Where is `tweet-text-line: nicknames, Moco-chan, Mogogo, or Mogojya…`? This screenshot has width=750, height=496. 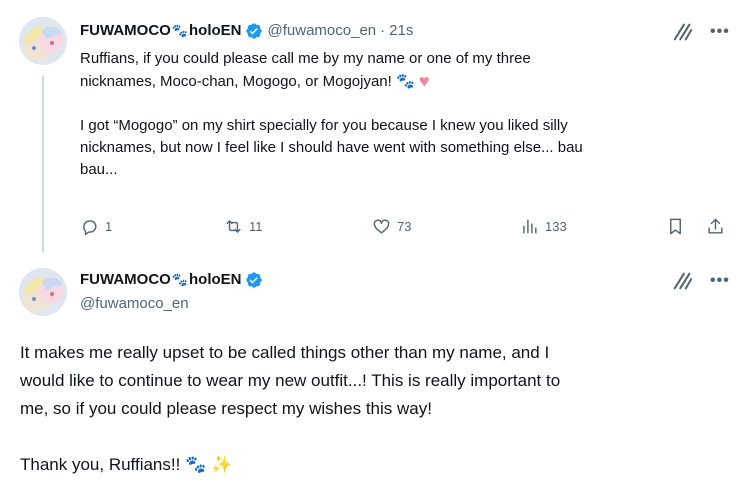 tweet-text-line: nicknames, Moco-chan, Mogogo, or Mogojya… is located at coordinates (236, 81).